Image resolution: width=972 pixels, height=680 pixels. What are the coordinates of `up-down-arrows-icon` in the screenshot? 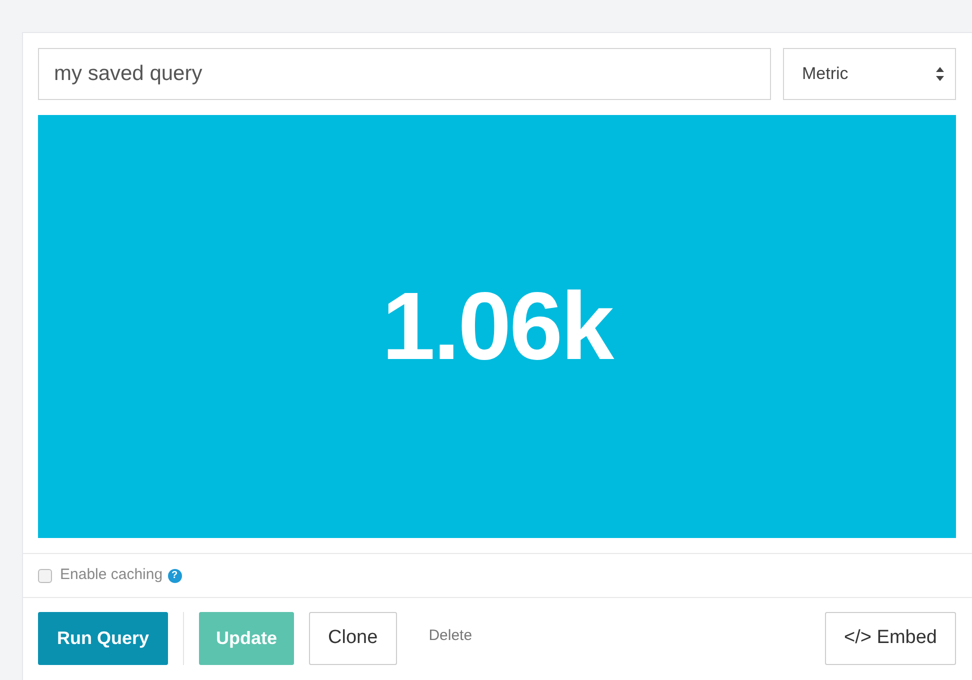 It's located at (940, 74).